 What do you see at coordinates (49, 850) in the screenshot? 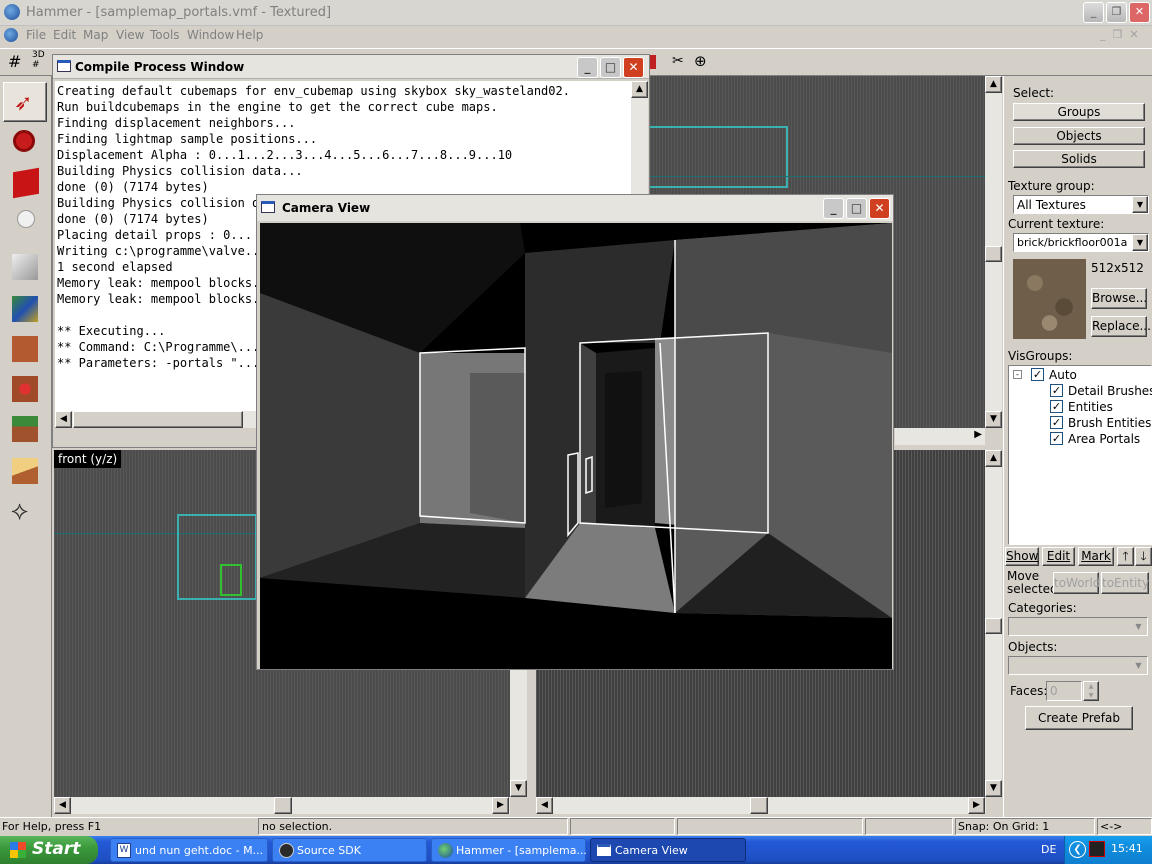
I see `start-button: Start` at bounding box center [49, 850].